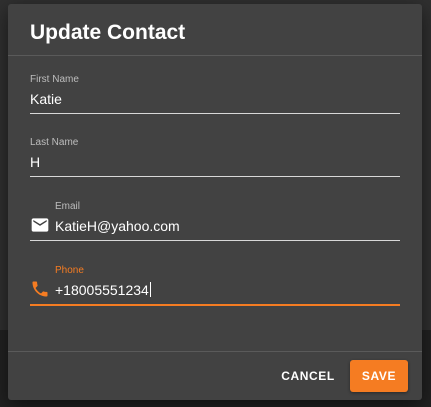 Image resolution: width=431 pixels, height=407 pixels. I want to click on cancel-button: CANCEL, so click(308, 376).